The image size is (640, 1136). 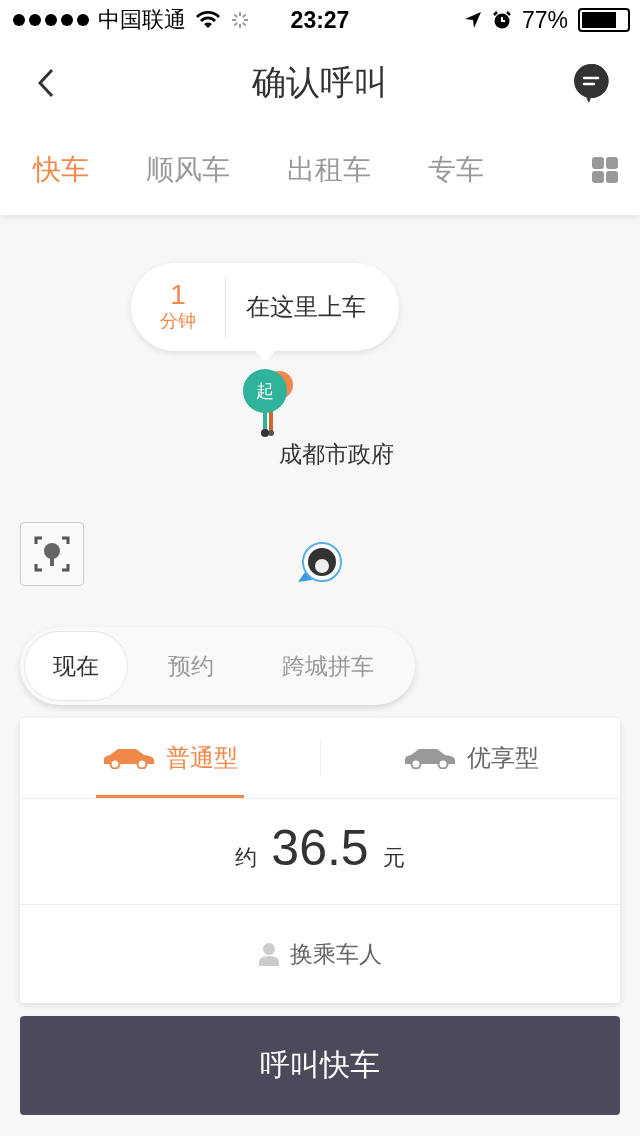 I want to click on eta-value: 1, so click(x=178, y=295).